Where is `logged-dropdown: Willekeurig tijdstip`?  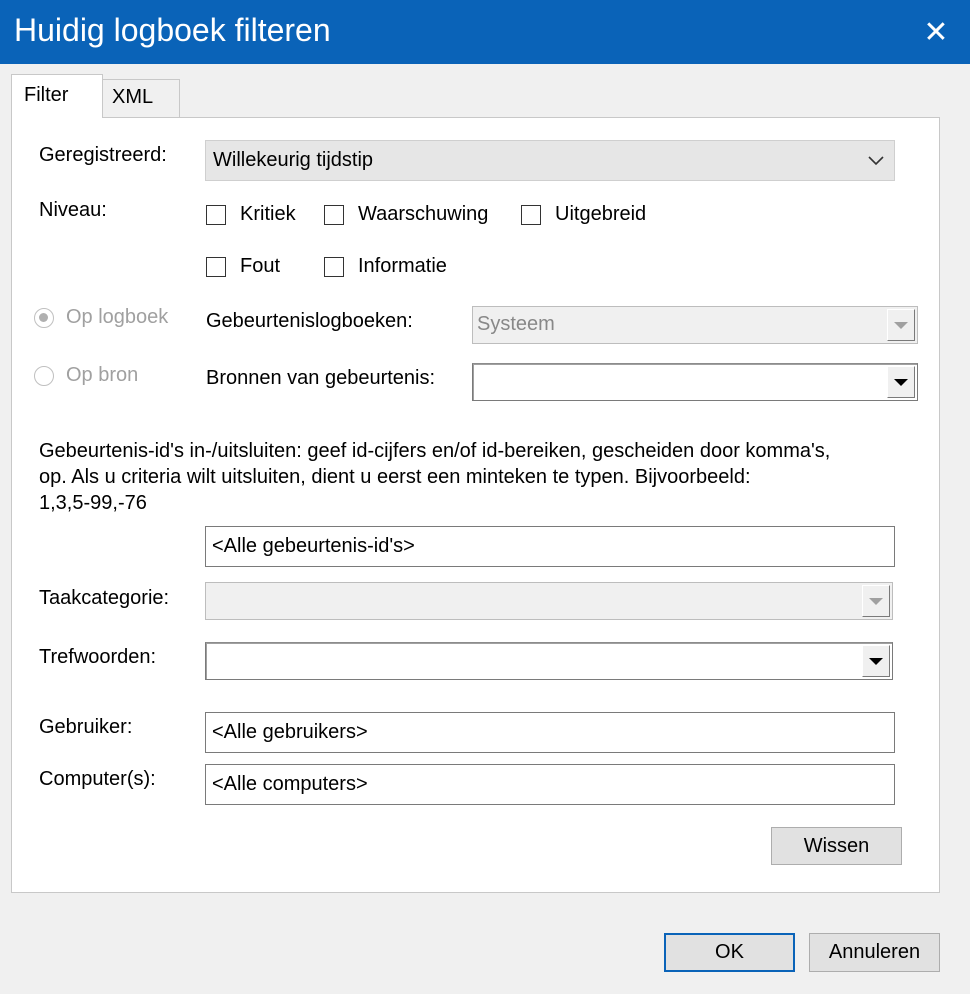
logged-dropdown: Willekeurig tijdstip is located at coordinates (550, 160).